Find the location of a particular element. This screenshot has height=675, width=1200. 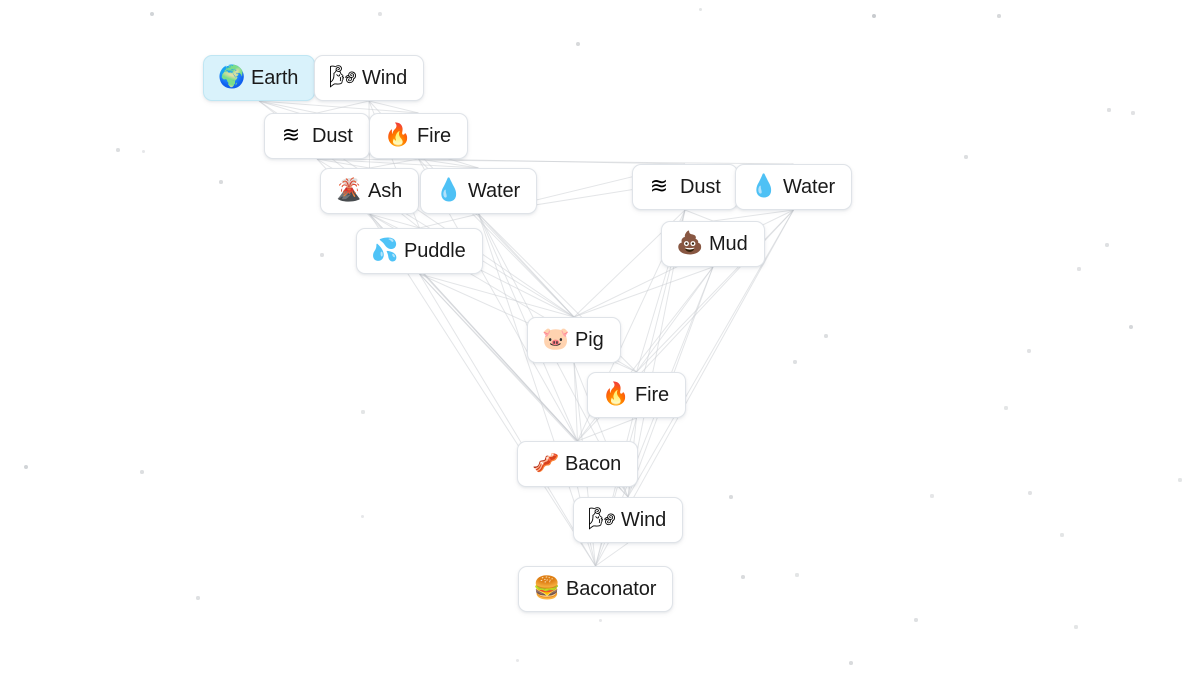

recipe-node-label: Earth is located at coordinates (275, 78).